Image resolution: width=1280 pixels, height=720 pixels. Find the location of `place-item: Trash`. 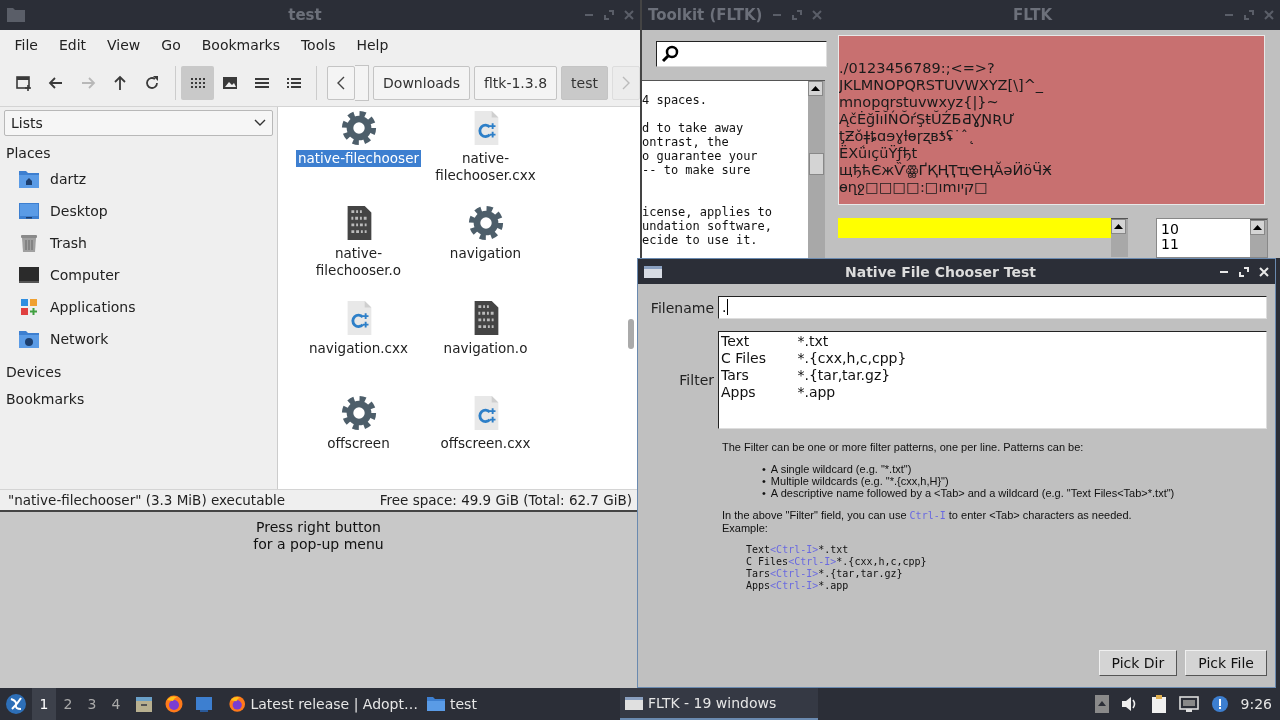

place-item: Trash is located at coordinates (68, 243).